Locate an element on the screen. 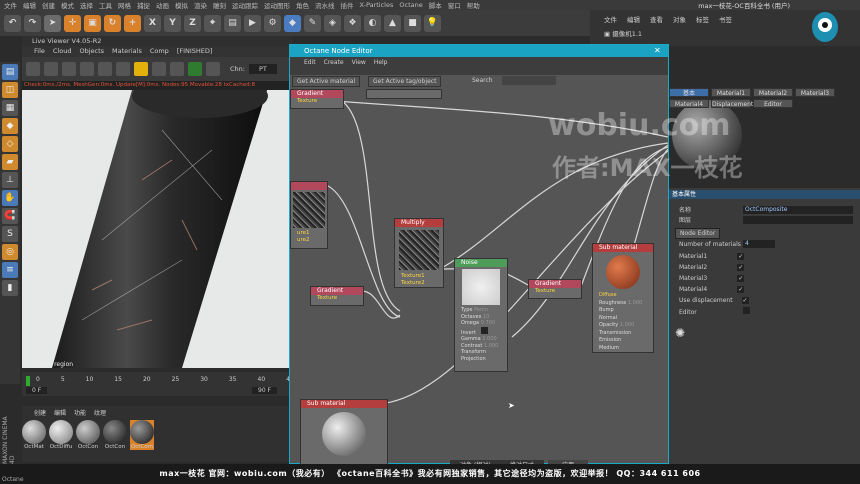  mm-menu-edit: 编辑 is located at coordinates (60, 412).